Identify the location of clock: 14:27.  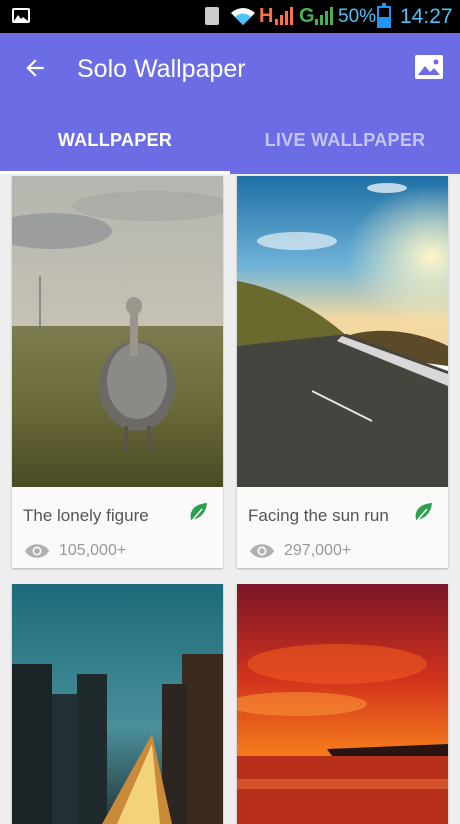
(426, 16).